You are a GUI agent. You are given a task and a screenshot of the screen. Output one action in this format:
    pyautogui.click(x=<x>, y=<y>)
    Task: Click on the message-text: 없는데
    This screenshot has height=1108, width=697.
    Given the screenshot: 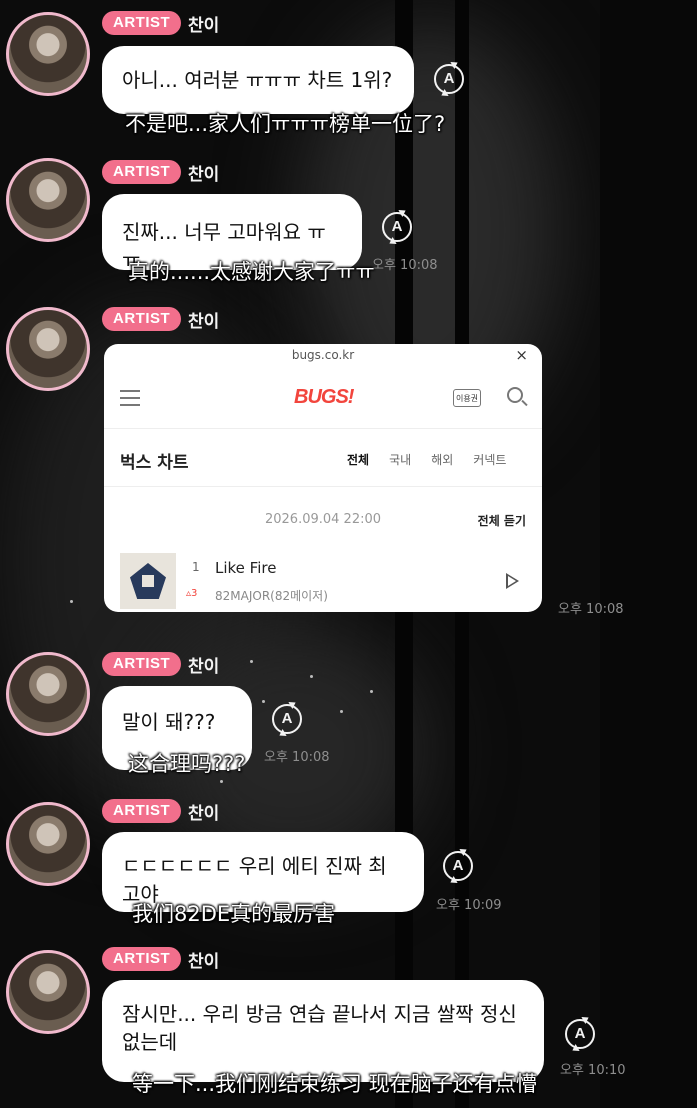 What is the action you would take?
    pyautogui.click(x=150, y=1042)
    